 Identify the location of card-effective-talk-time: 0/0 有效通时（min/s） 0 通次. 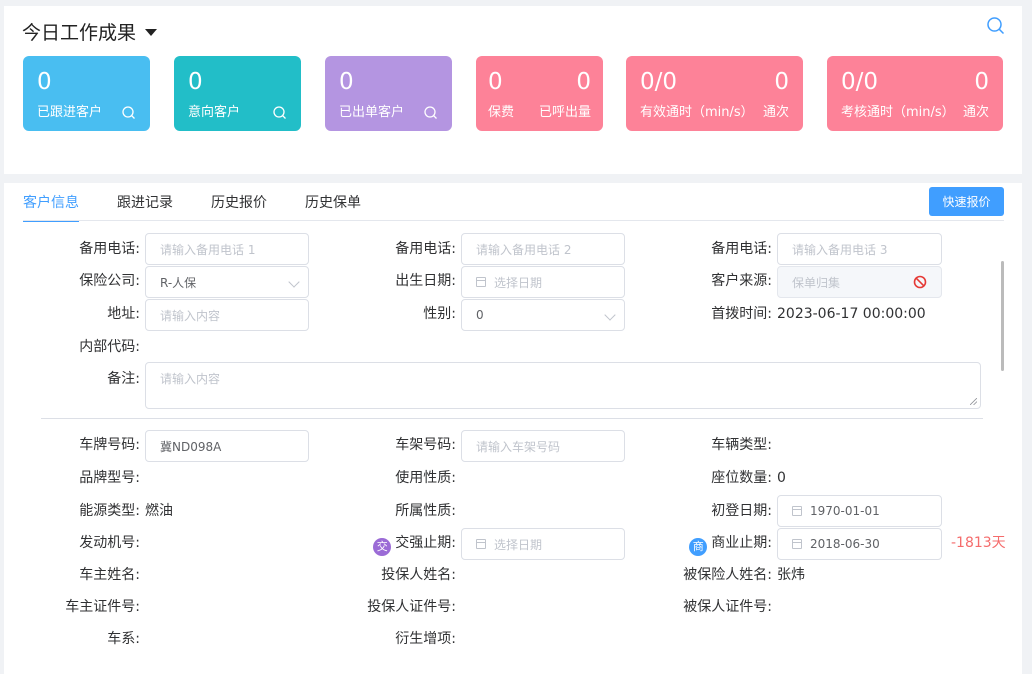
(714, 93).